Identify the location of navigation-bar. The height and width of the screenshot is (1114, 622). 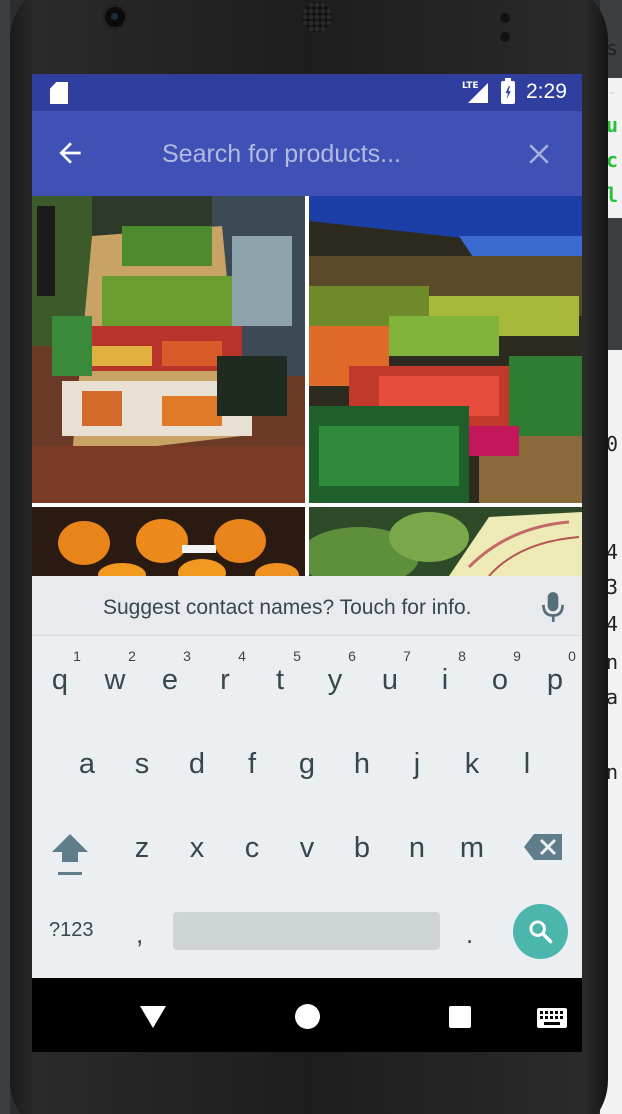
(307, 1015).